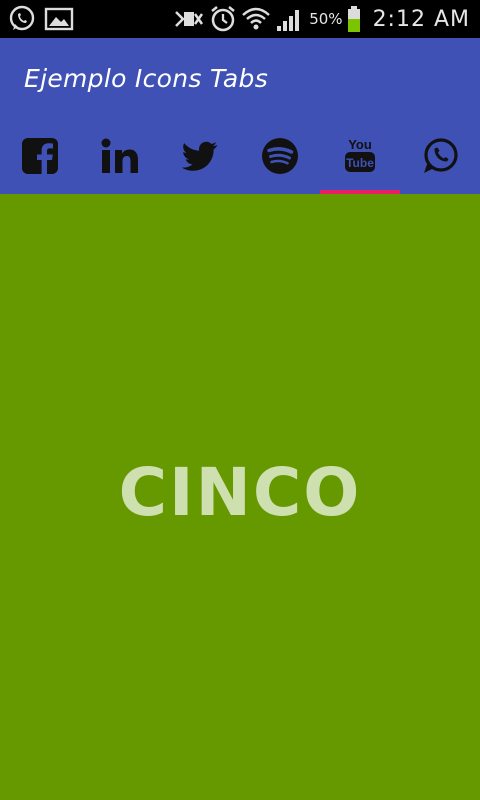  Describe the element at coordinates (240, 19) in the screenshot. I see `status-bar: 50% 2:12 AM` at that location.